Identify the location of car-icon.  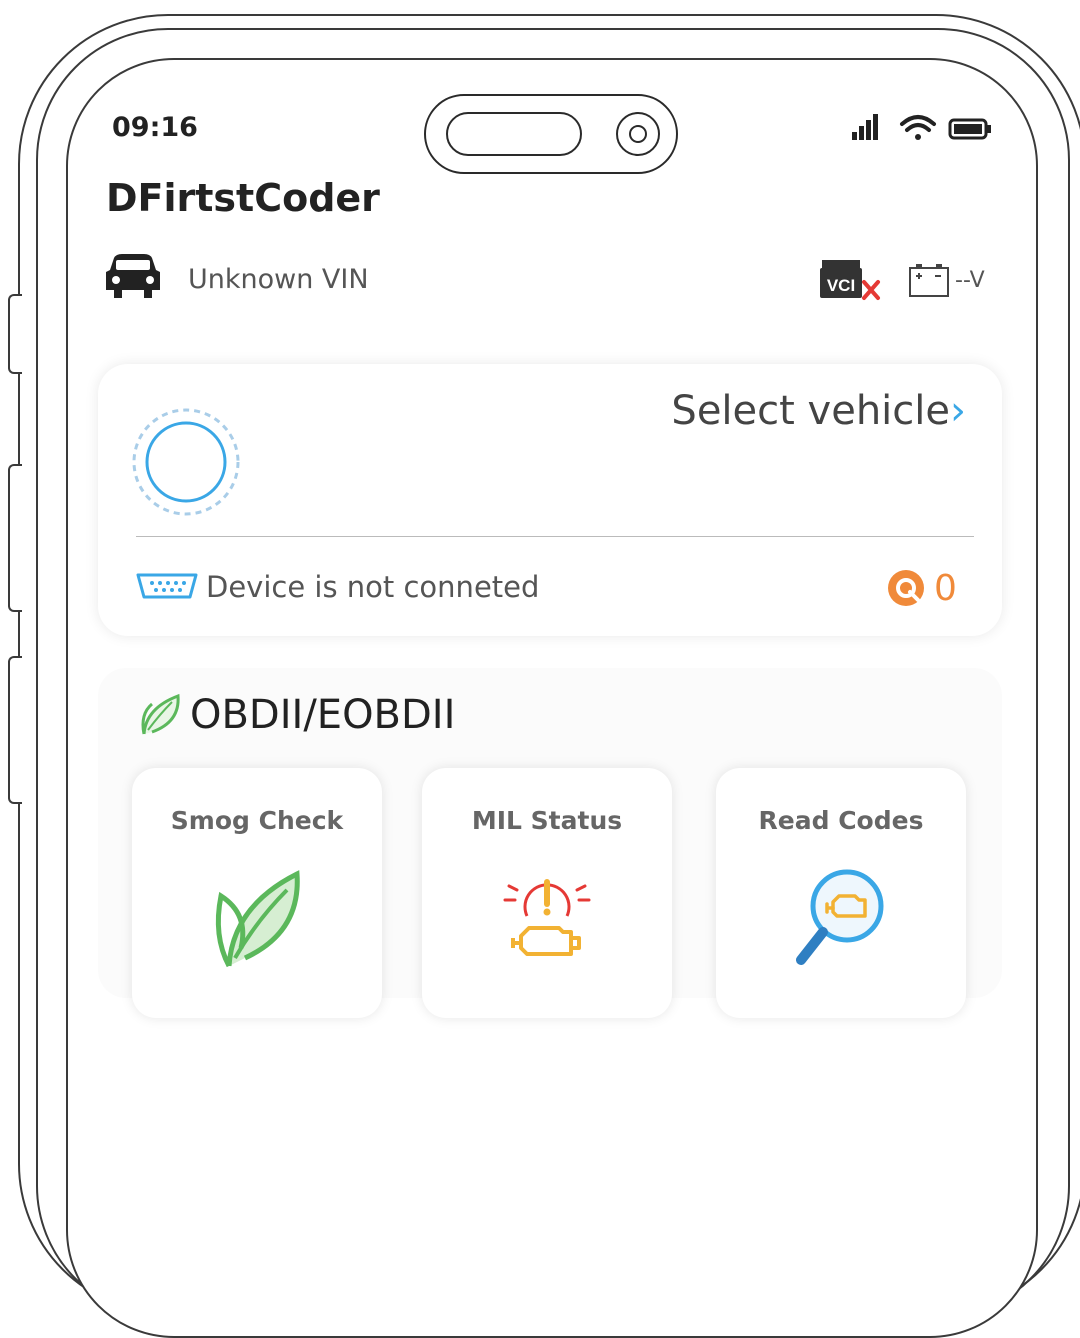
(133, 276).